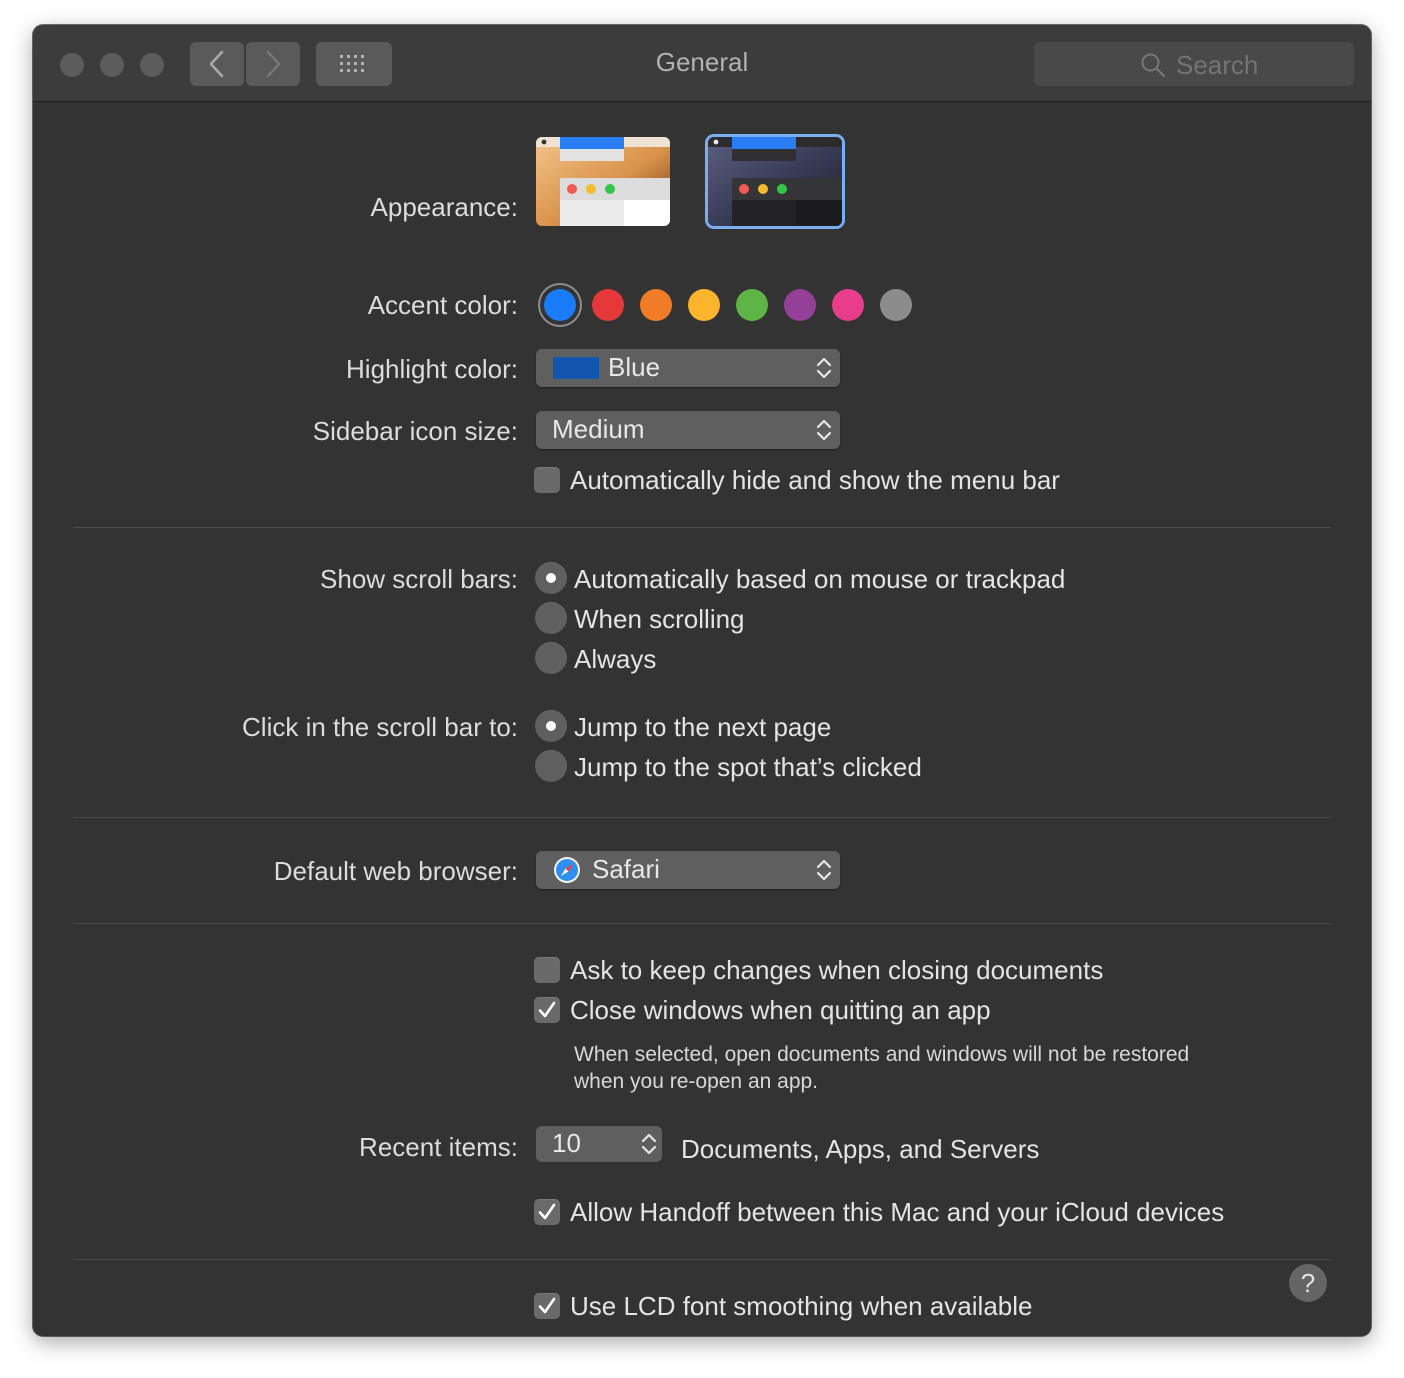 The image size is (1404, 1378). Describe the element at coordinates (688, 368) in the screenshot. I see `highlight-color-popup: Blue` at that location.